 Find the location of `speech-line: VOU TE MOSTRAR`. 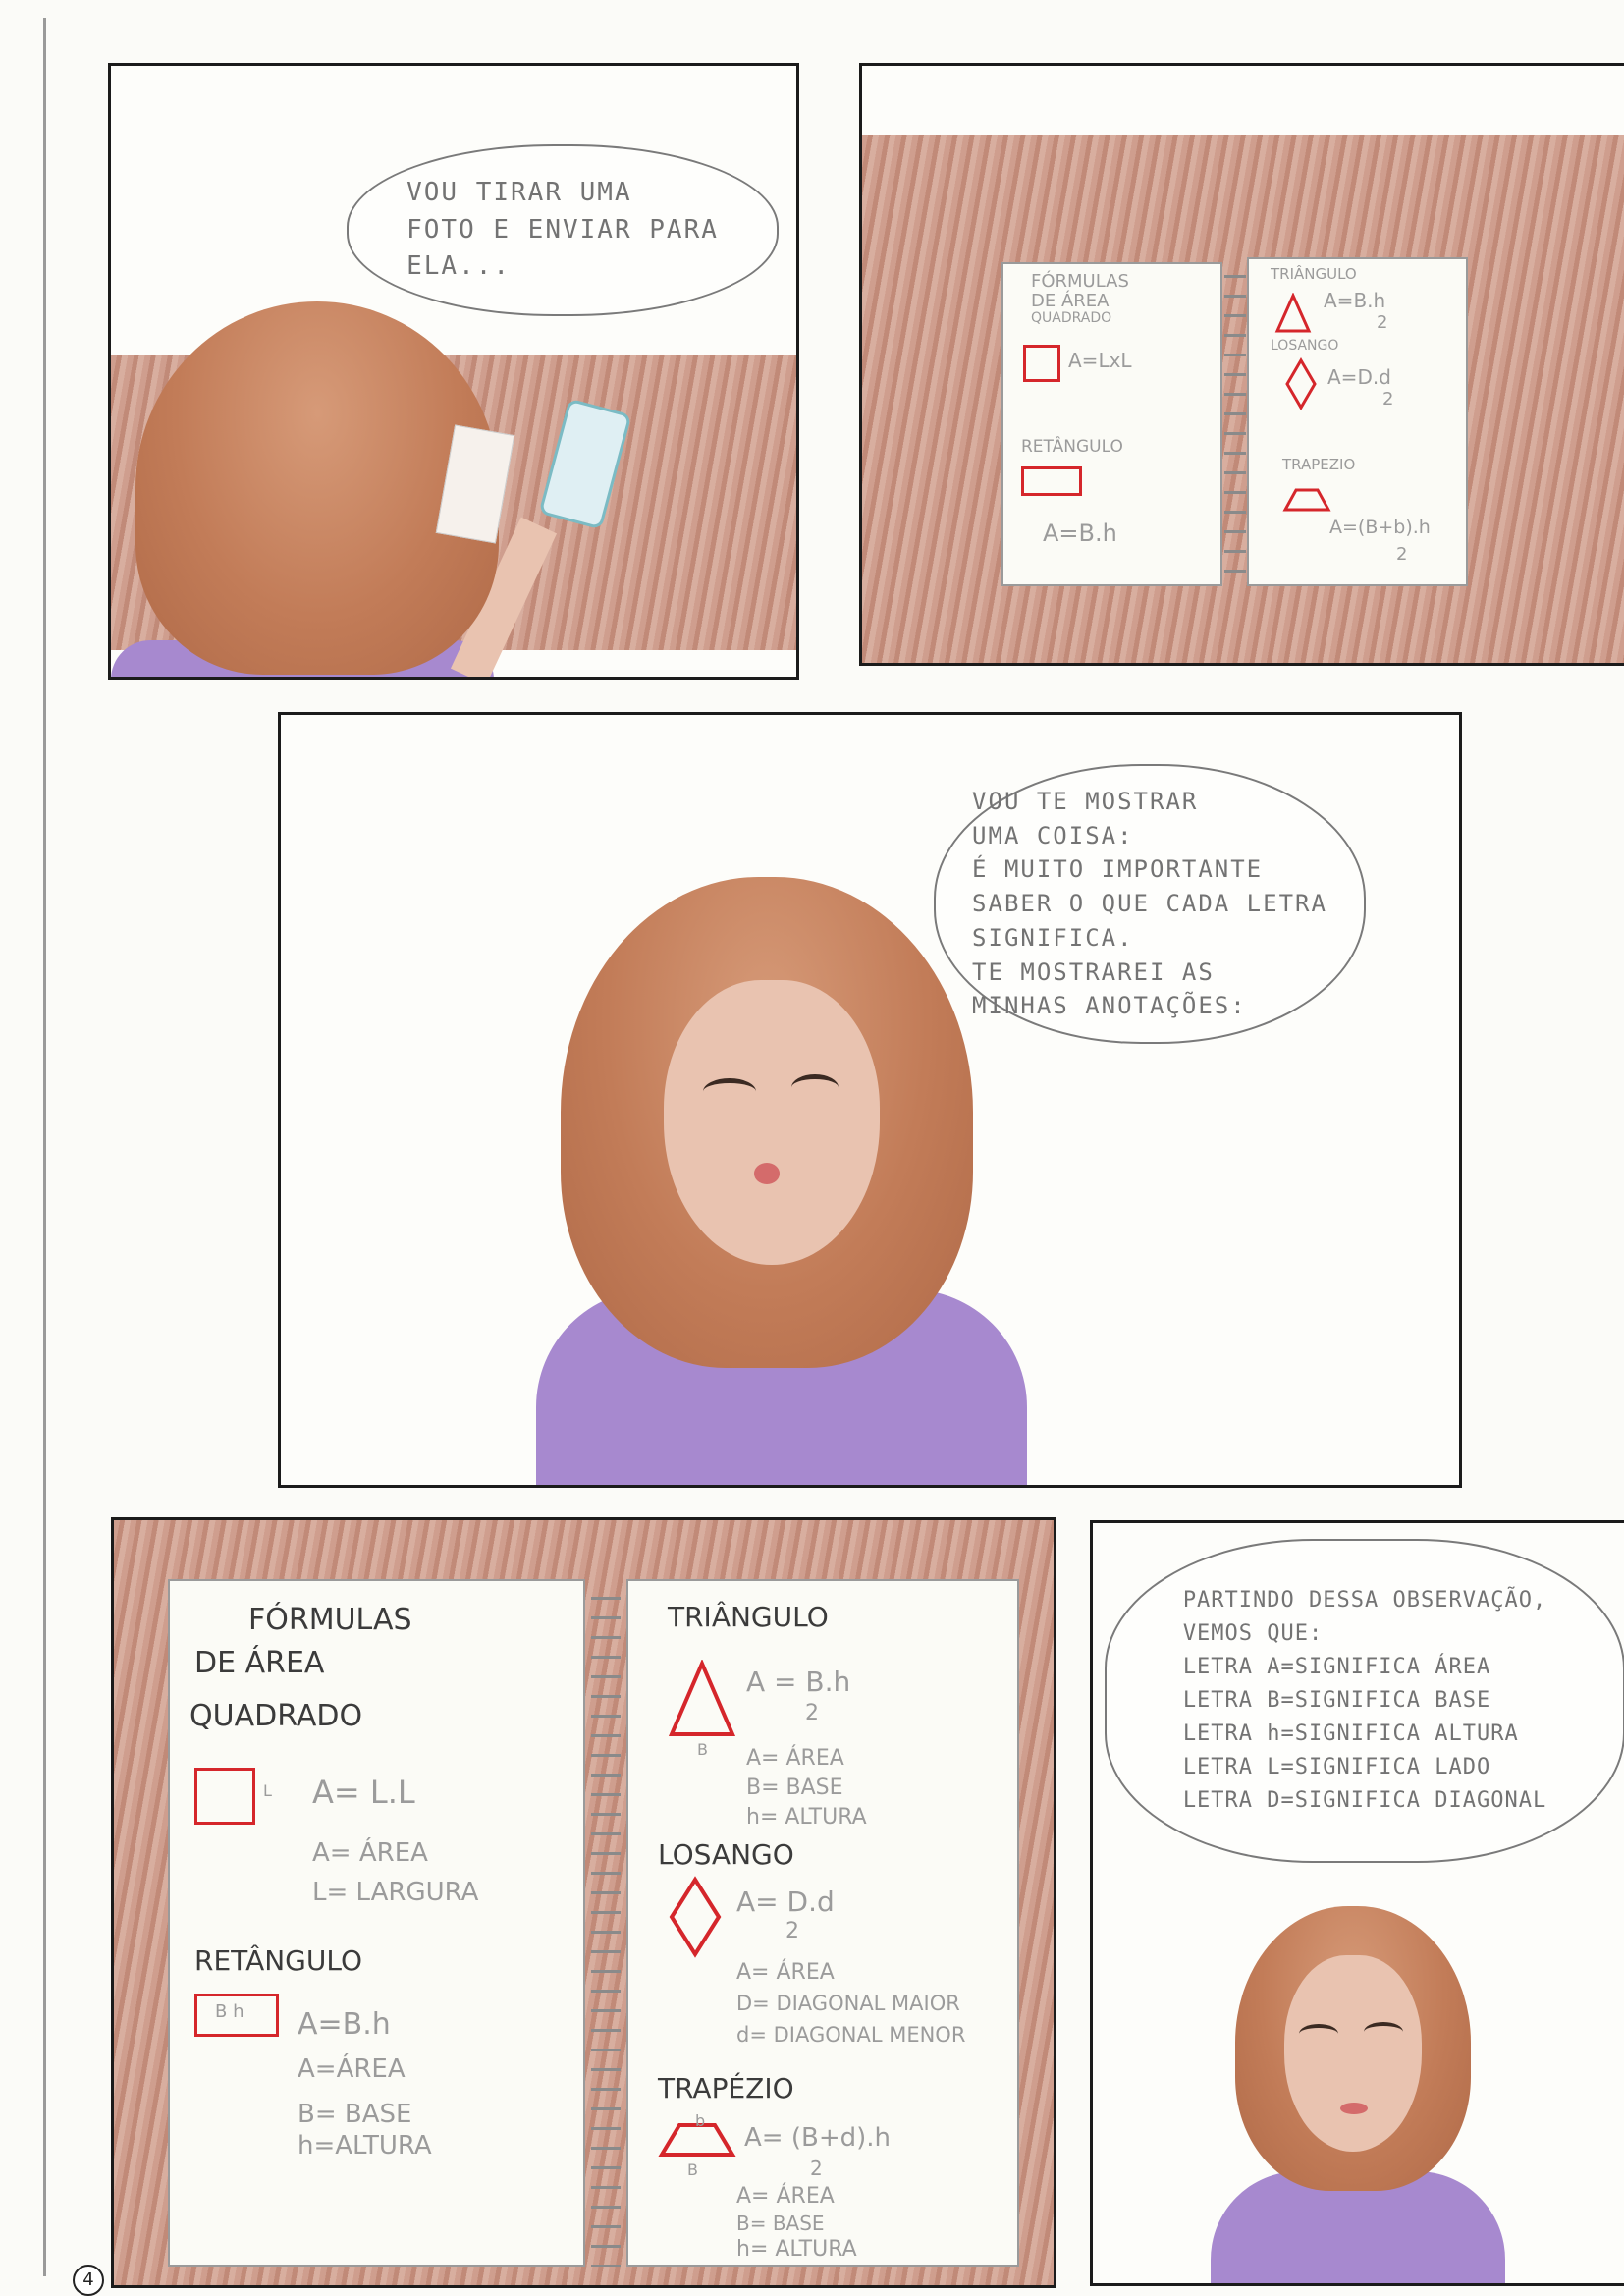

speech-line: VOU TE MOSTRAR is located at coordinates (1085, 801).